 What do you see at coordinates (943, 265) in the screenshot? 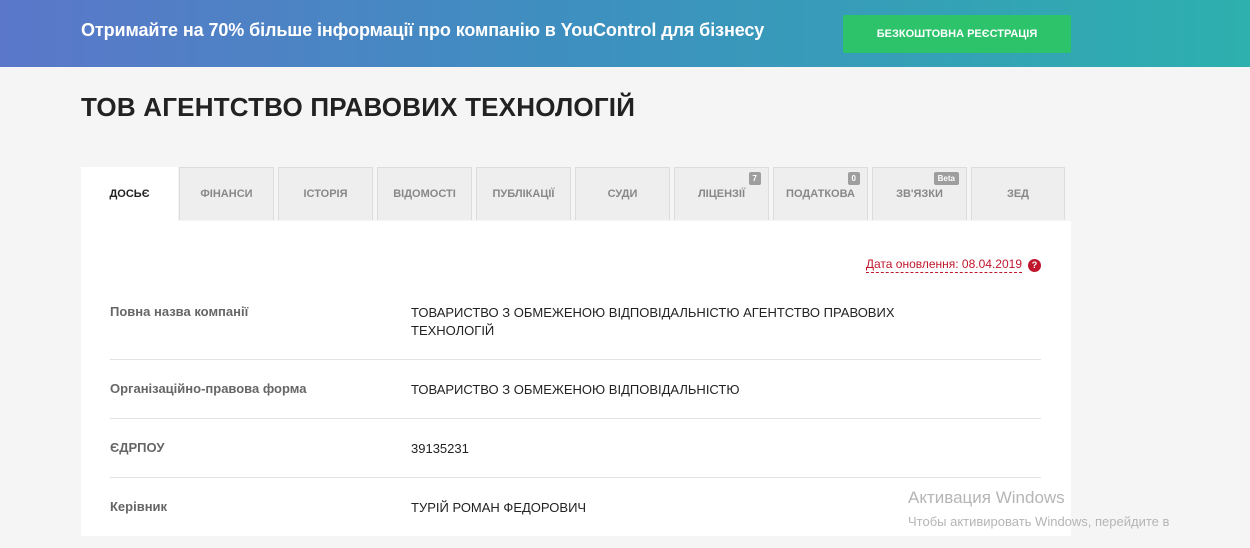
I see `update-date-link: Дата оновлення: 08.04.2019` at bounding box center [943, 265].